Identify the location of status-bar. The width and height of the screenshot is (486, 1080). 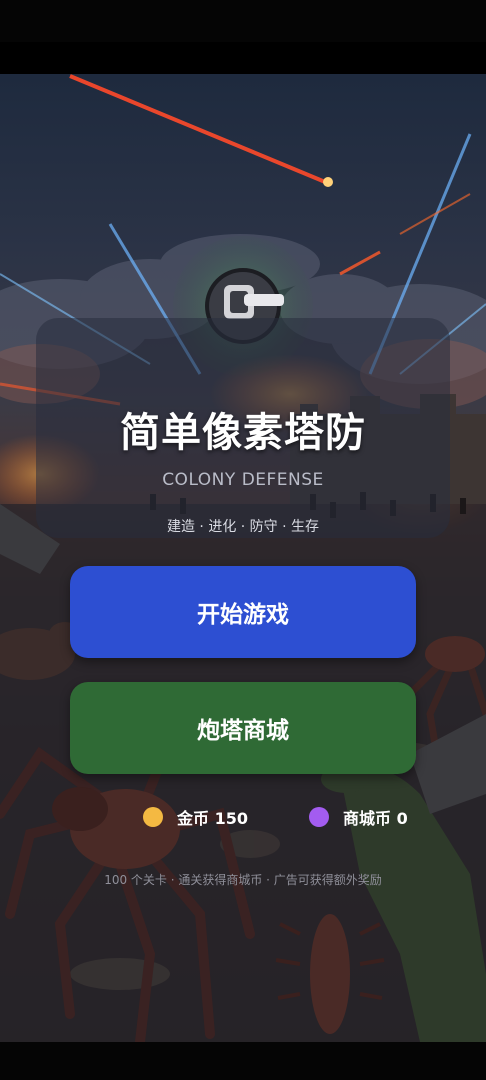
(243, 21).